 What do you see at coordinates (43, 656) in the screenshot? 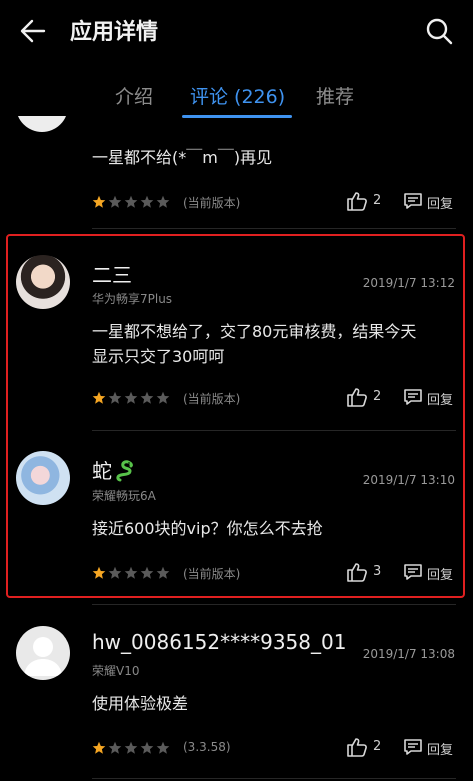
I see `default-user-icon` at bounding box center [43, 656].